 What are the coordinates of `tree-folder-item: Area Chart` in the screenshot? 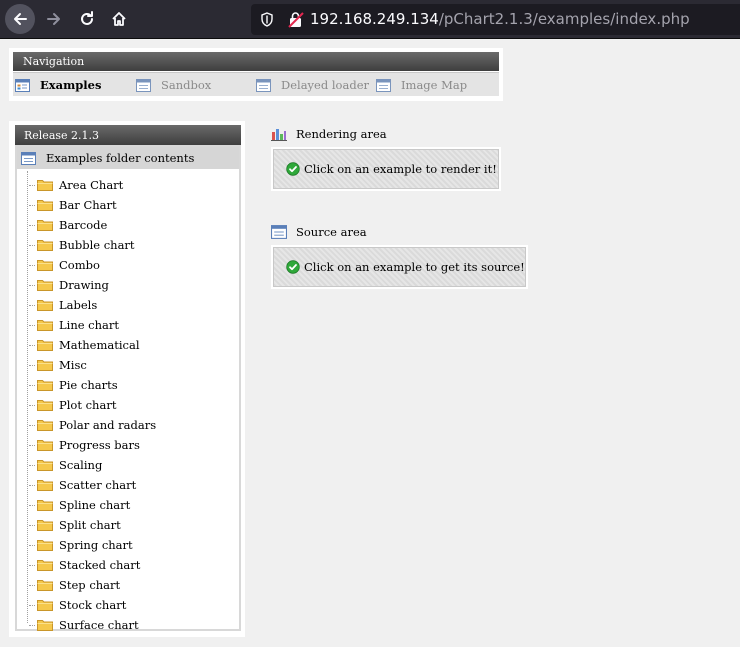 It's located at (76, 185).